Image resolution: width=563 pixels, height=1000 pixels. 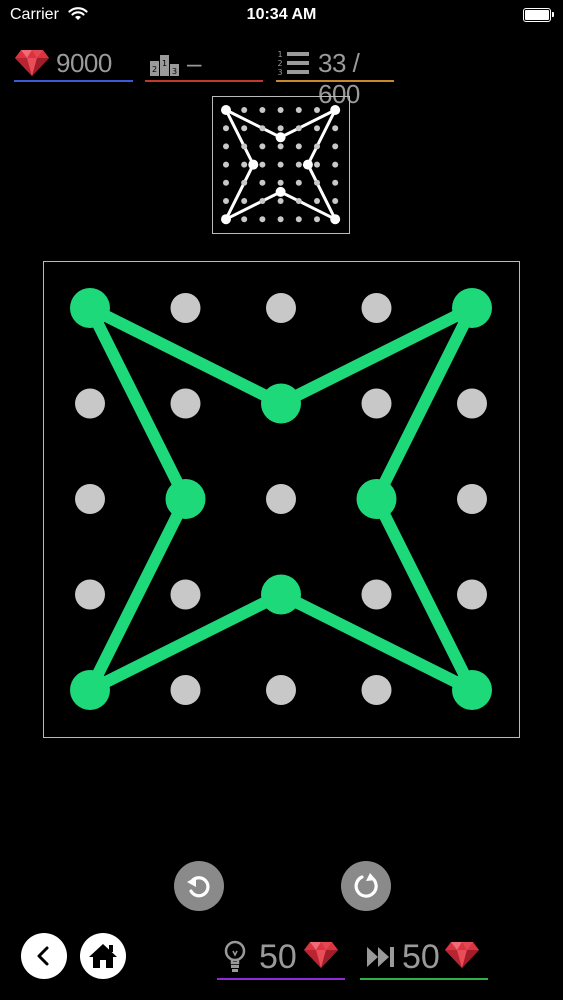 I want to click on skip-button: 50, so click(x=424, y=958).